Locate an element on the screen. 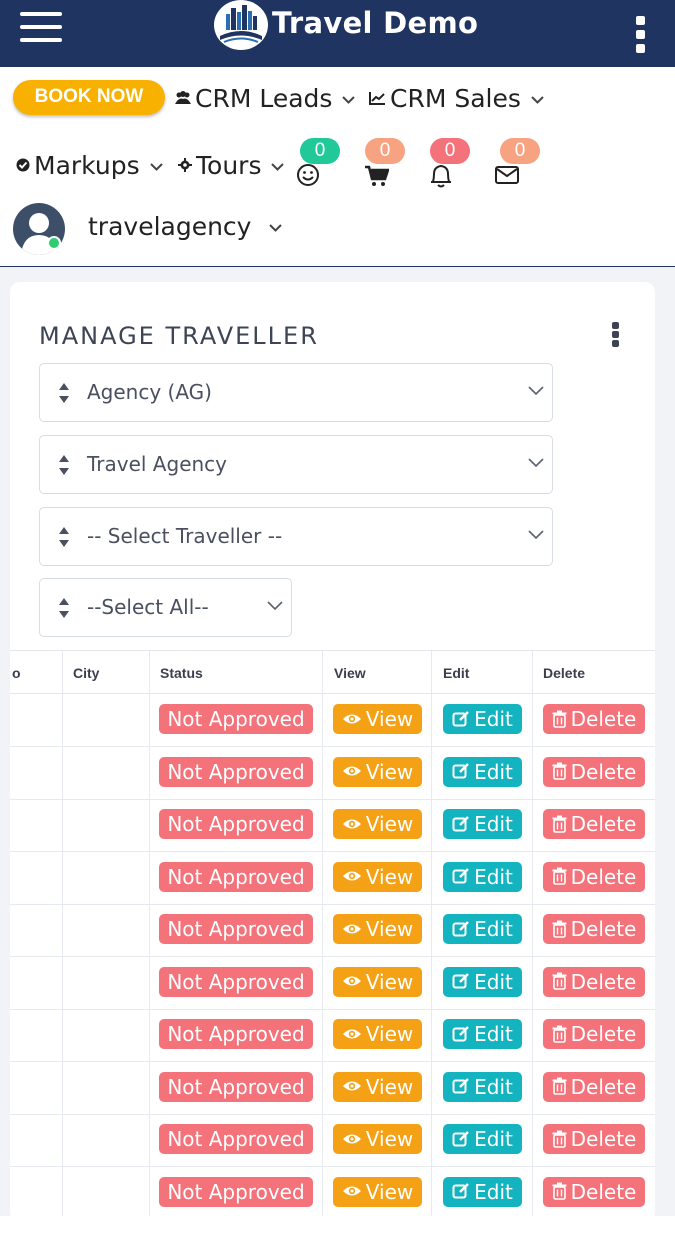 This screenshot has width=675, height=1233. nav-tours-label: Tours is located at coordinates (229, 165).